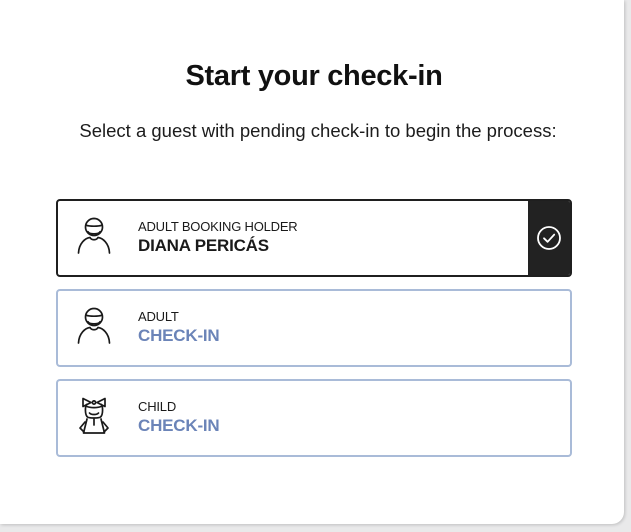 The image size is (631, 532). I want to click on guest-name: DIANA PERICÁS, so click(203, 245).